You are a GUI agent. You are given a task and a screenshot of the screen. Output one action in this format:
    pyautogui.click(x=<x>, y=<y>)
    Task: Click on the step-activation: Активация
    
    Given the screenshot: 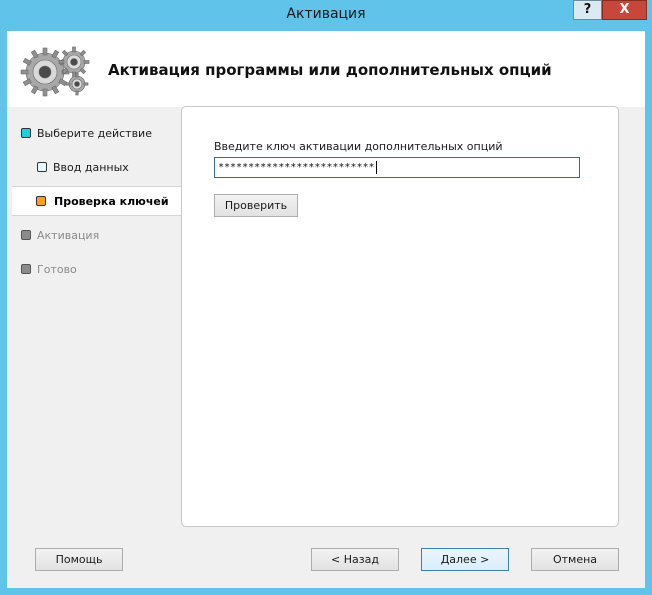 What is the action you would take?
    pyautogui.click(x=94, y=236)
    